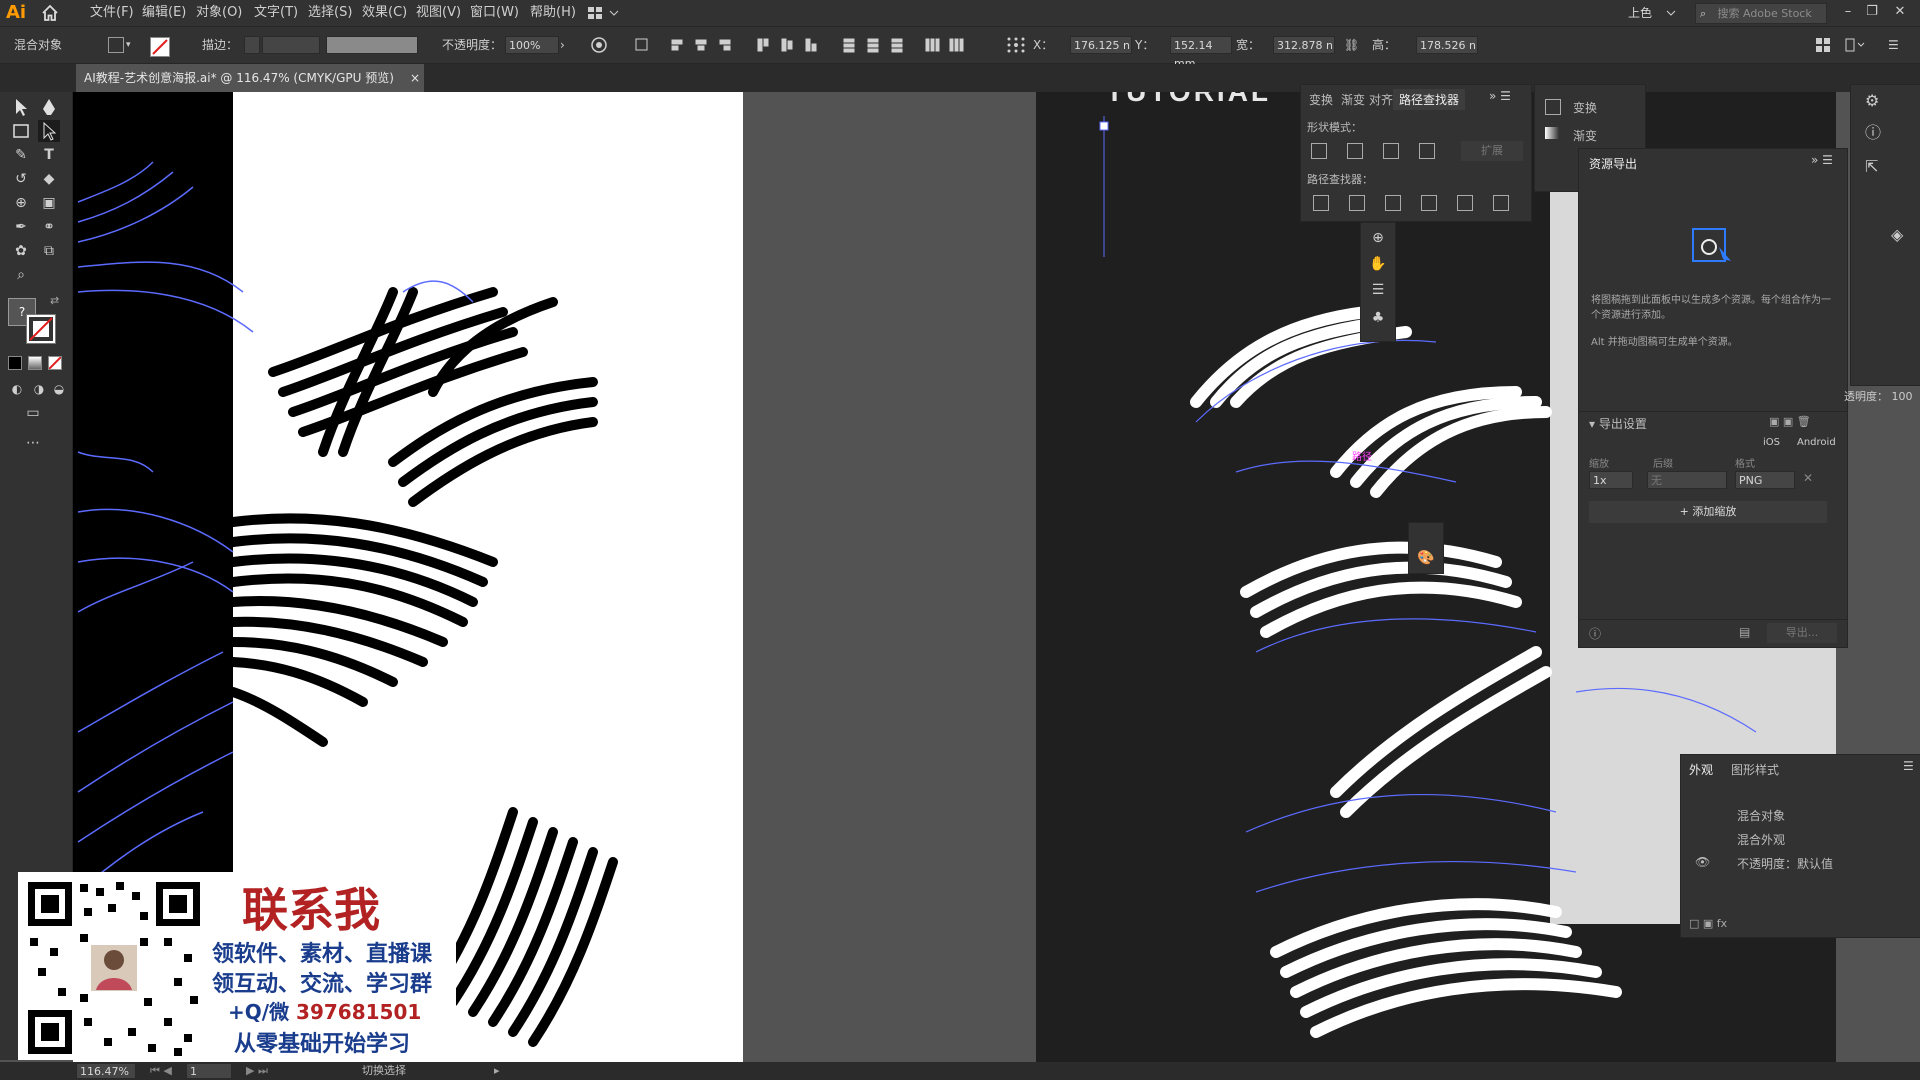 The height and width of the screenshot is (1080, 1920). I want to click on remove-scale-icon: ✕, so click(1808, 478).